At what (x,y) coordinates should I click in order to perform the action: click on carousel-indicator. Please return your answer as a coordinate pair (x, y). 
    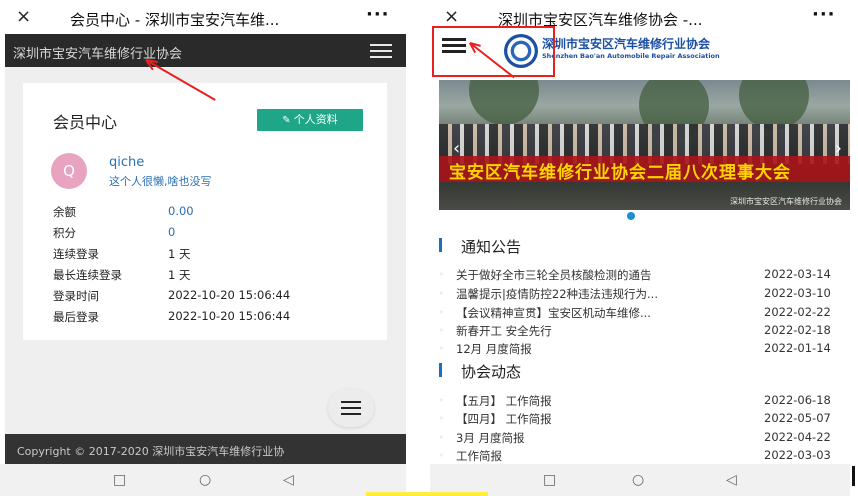
    Looking at the image, I should click on (631, 216).